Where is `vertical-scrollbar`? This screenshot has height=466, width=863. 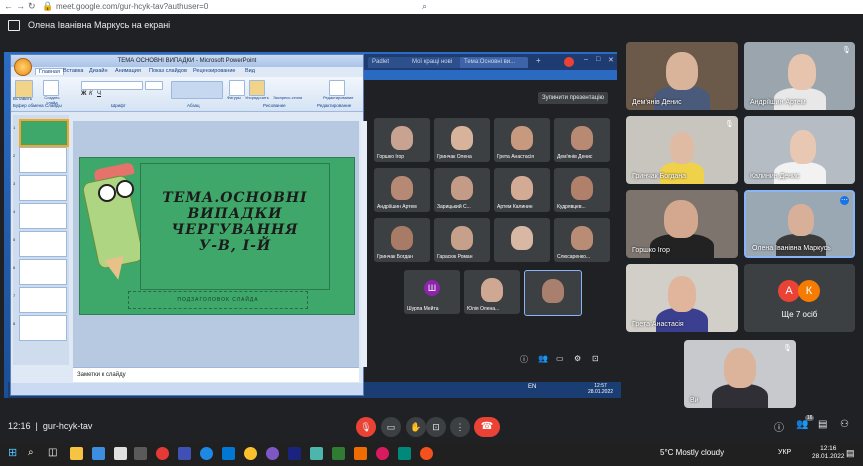
vertical-scrollbar is located at coordinates (364, 244).